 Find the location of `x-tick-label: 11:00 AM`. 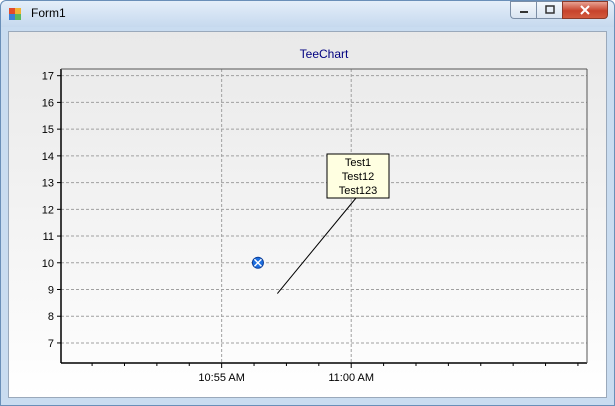

x-tick-label: 11:00 AM is located at coordinates (351, 378).